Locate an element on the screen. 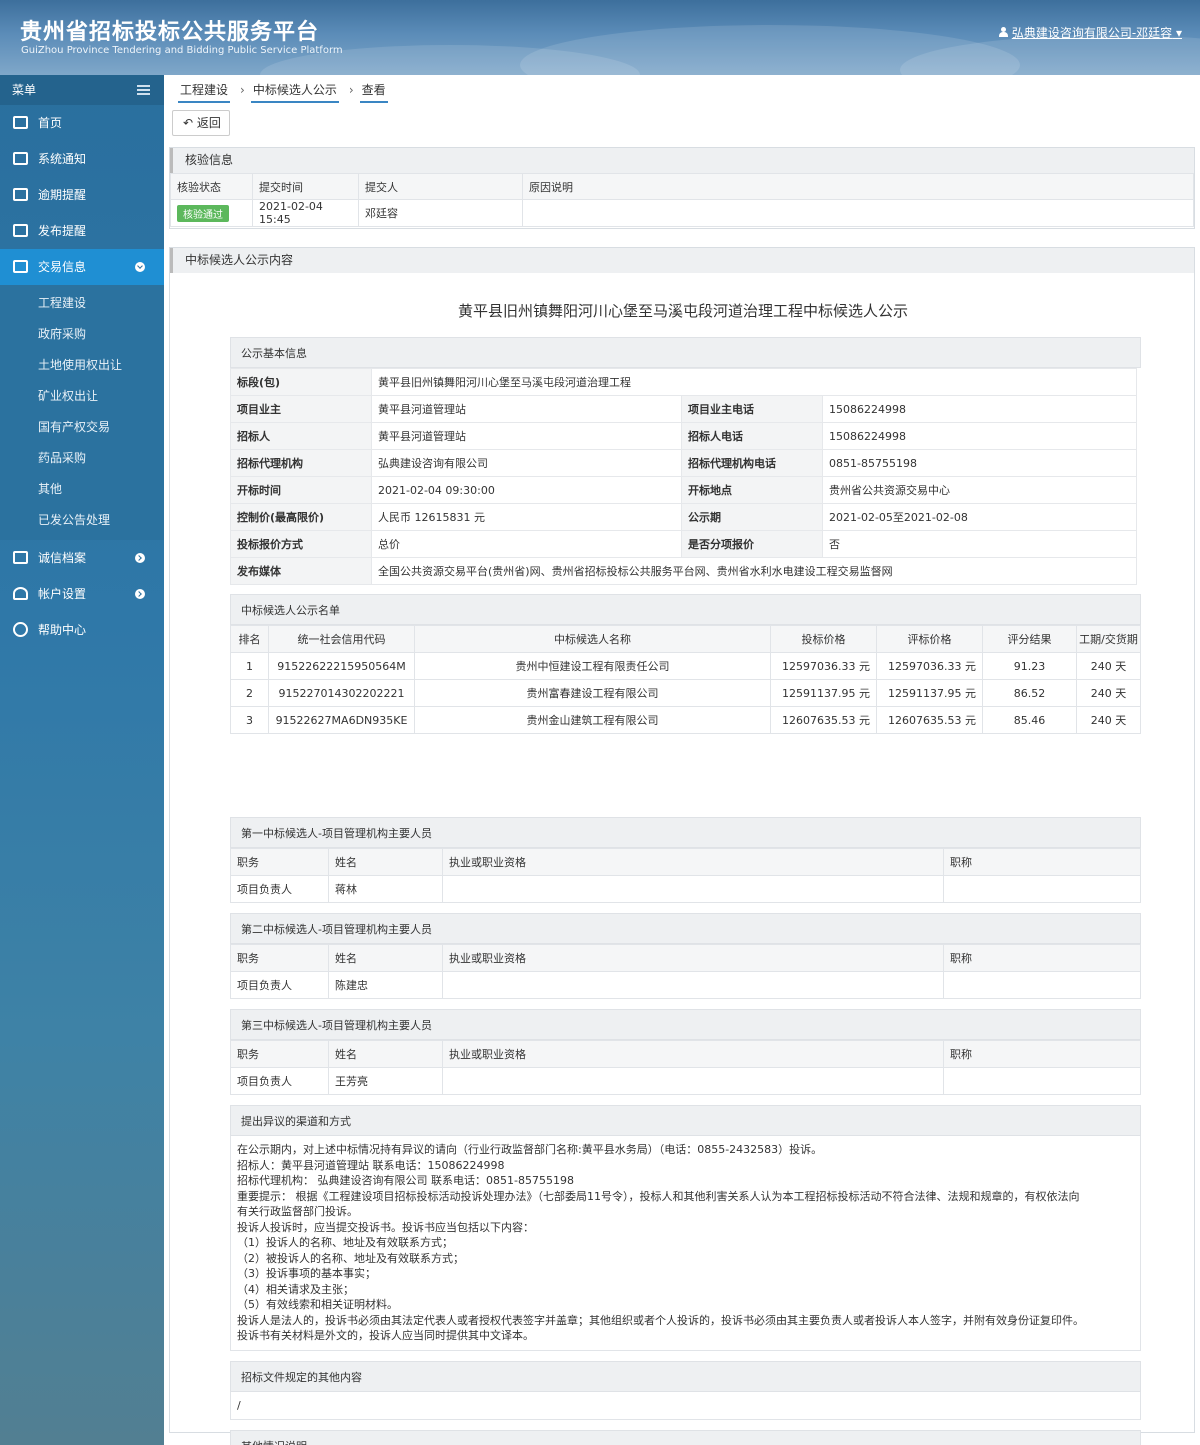  sidebar-item-overdue: 逾期提醒 is located at coordinates (82, 195).